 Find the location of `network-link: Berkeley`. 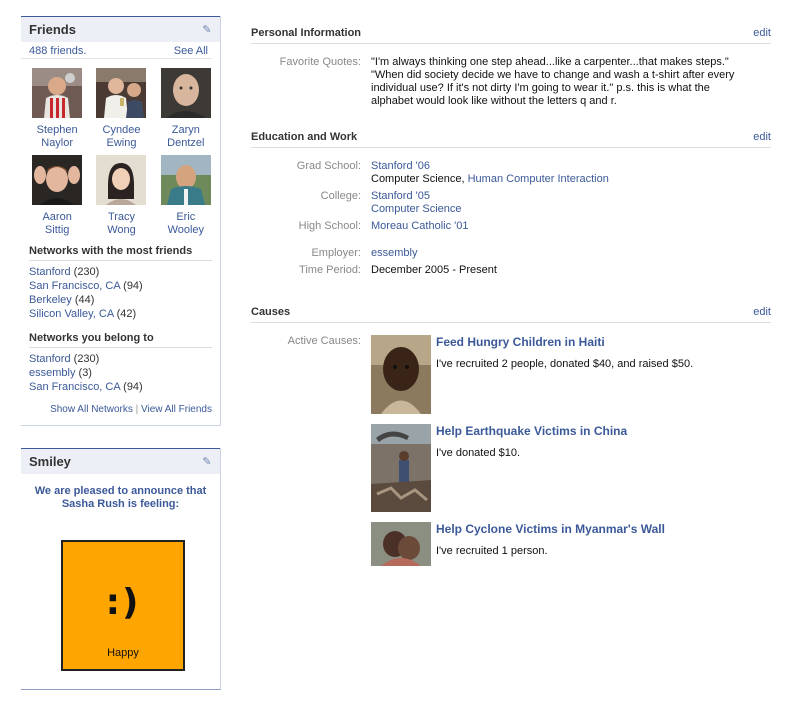

network-link: Berkeley is located at coordinates (50, 300).